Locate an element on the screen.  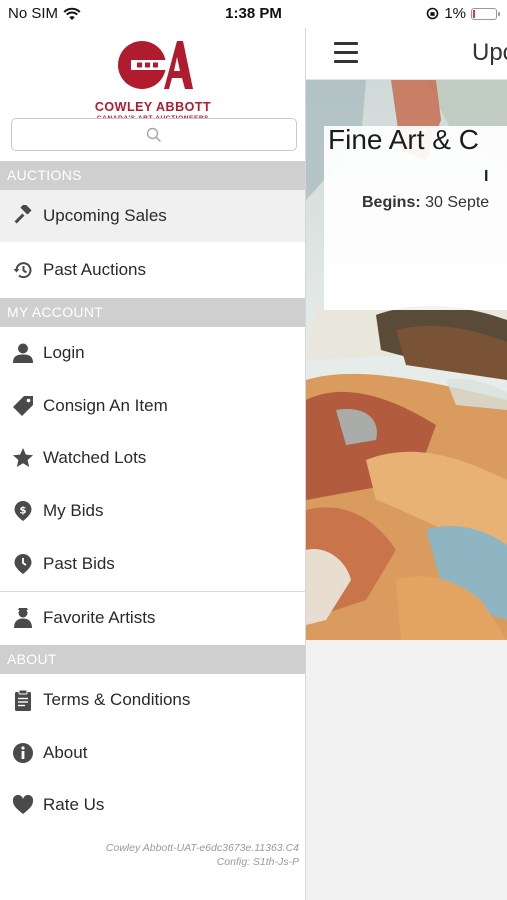
auction-begins: Begins: 30 Septe is located at coordinates (425, 203).